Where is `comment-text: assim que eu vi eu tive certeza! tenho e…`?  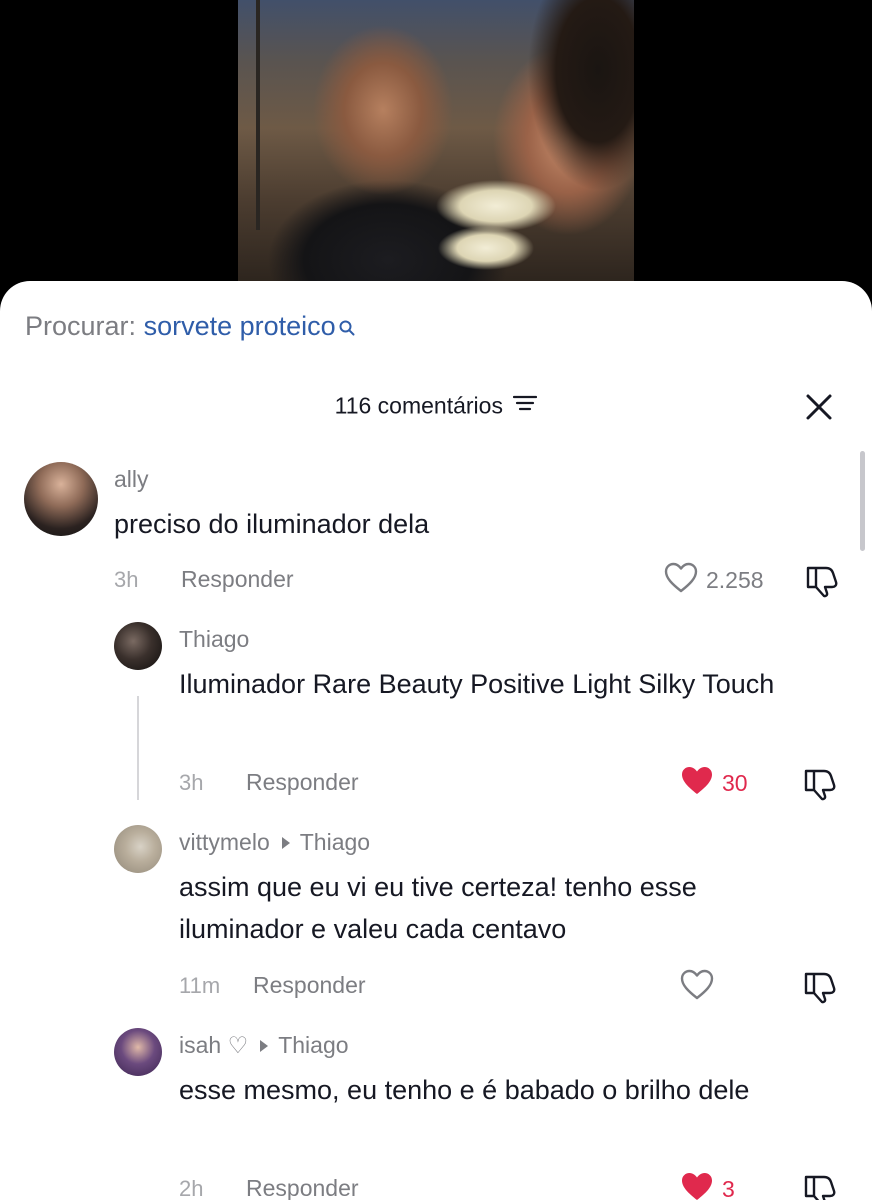 comment-text: assim que eu vi eu tive certeza! tenho e… is located at coordinates (438, 908).